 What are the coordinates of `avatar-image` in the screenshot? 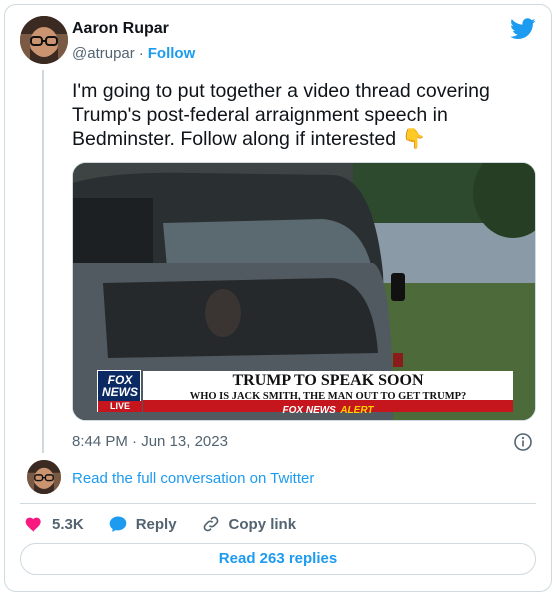 It's located at (44, 40).